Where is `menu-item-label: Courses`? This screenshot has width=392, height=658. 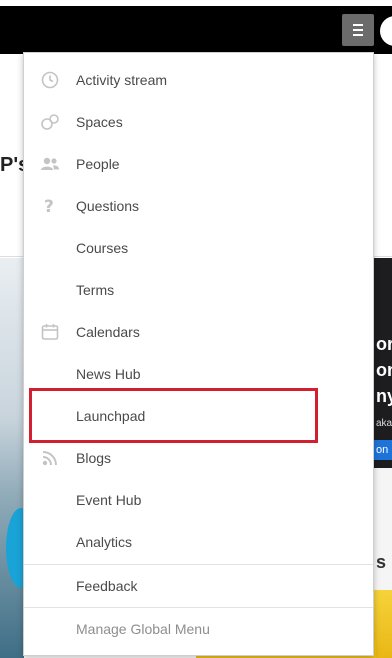
menu-item-label: Courses is located at coordinates (102, 248).